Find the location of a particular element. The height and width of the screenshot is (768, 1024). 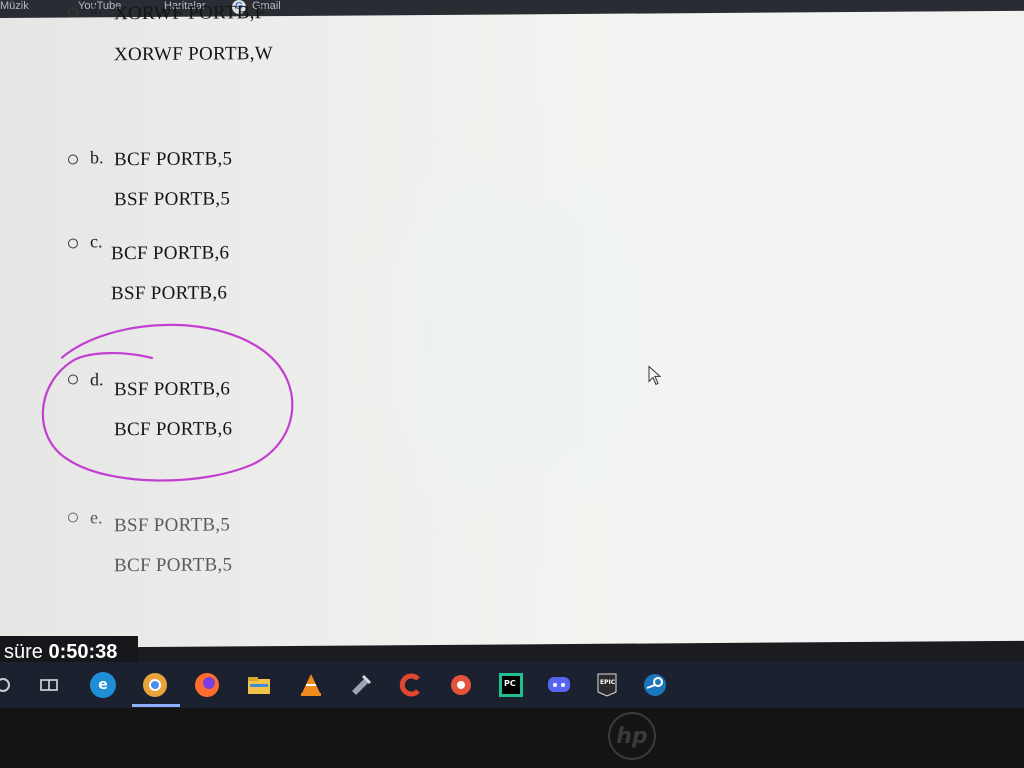

hp-logo: hp is located at coordinates (632, 736).